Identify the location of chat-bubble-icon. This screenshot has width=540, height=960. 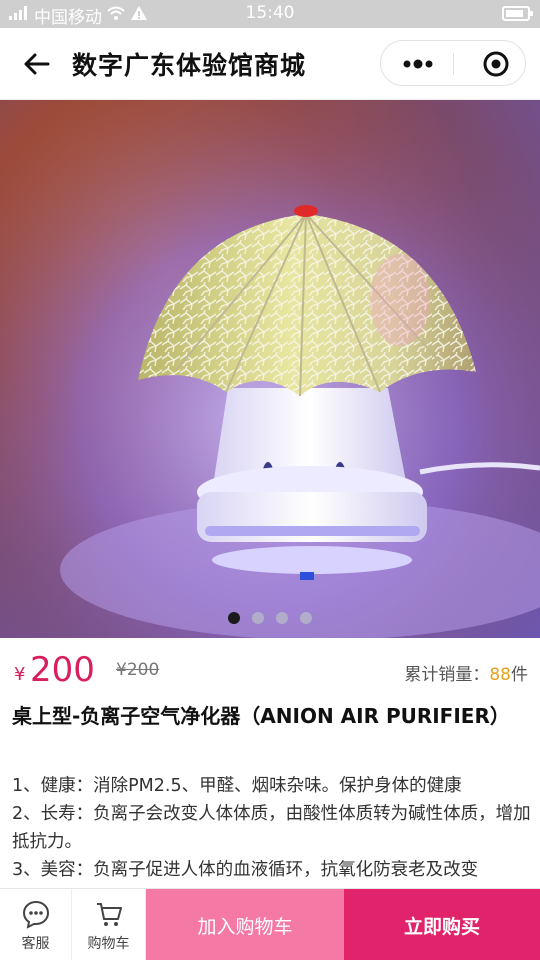
(35, 914).